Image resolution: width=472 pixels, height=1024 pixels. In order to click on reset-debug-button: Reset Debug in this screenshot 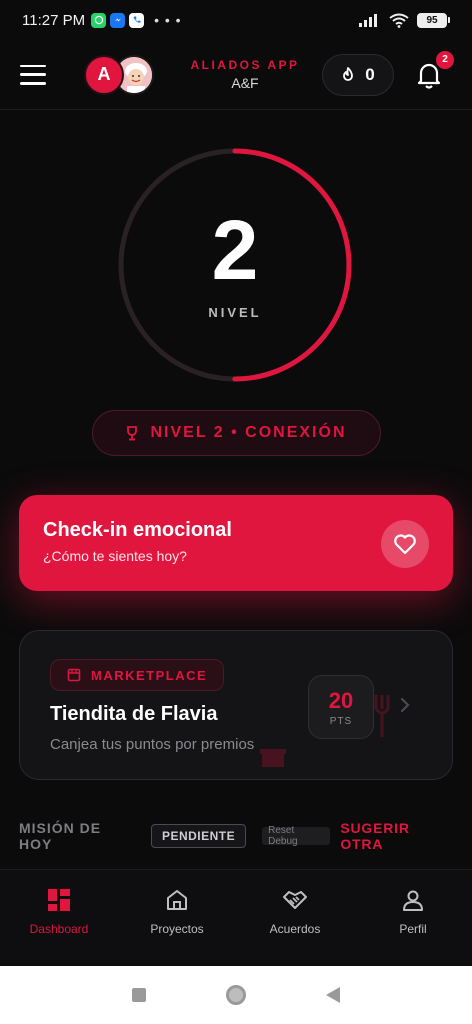, I will do `click(296, 836)`.